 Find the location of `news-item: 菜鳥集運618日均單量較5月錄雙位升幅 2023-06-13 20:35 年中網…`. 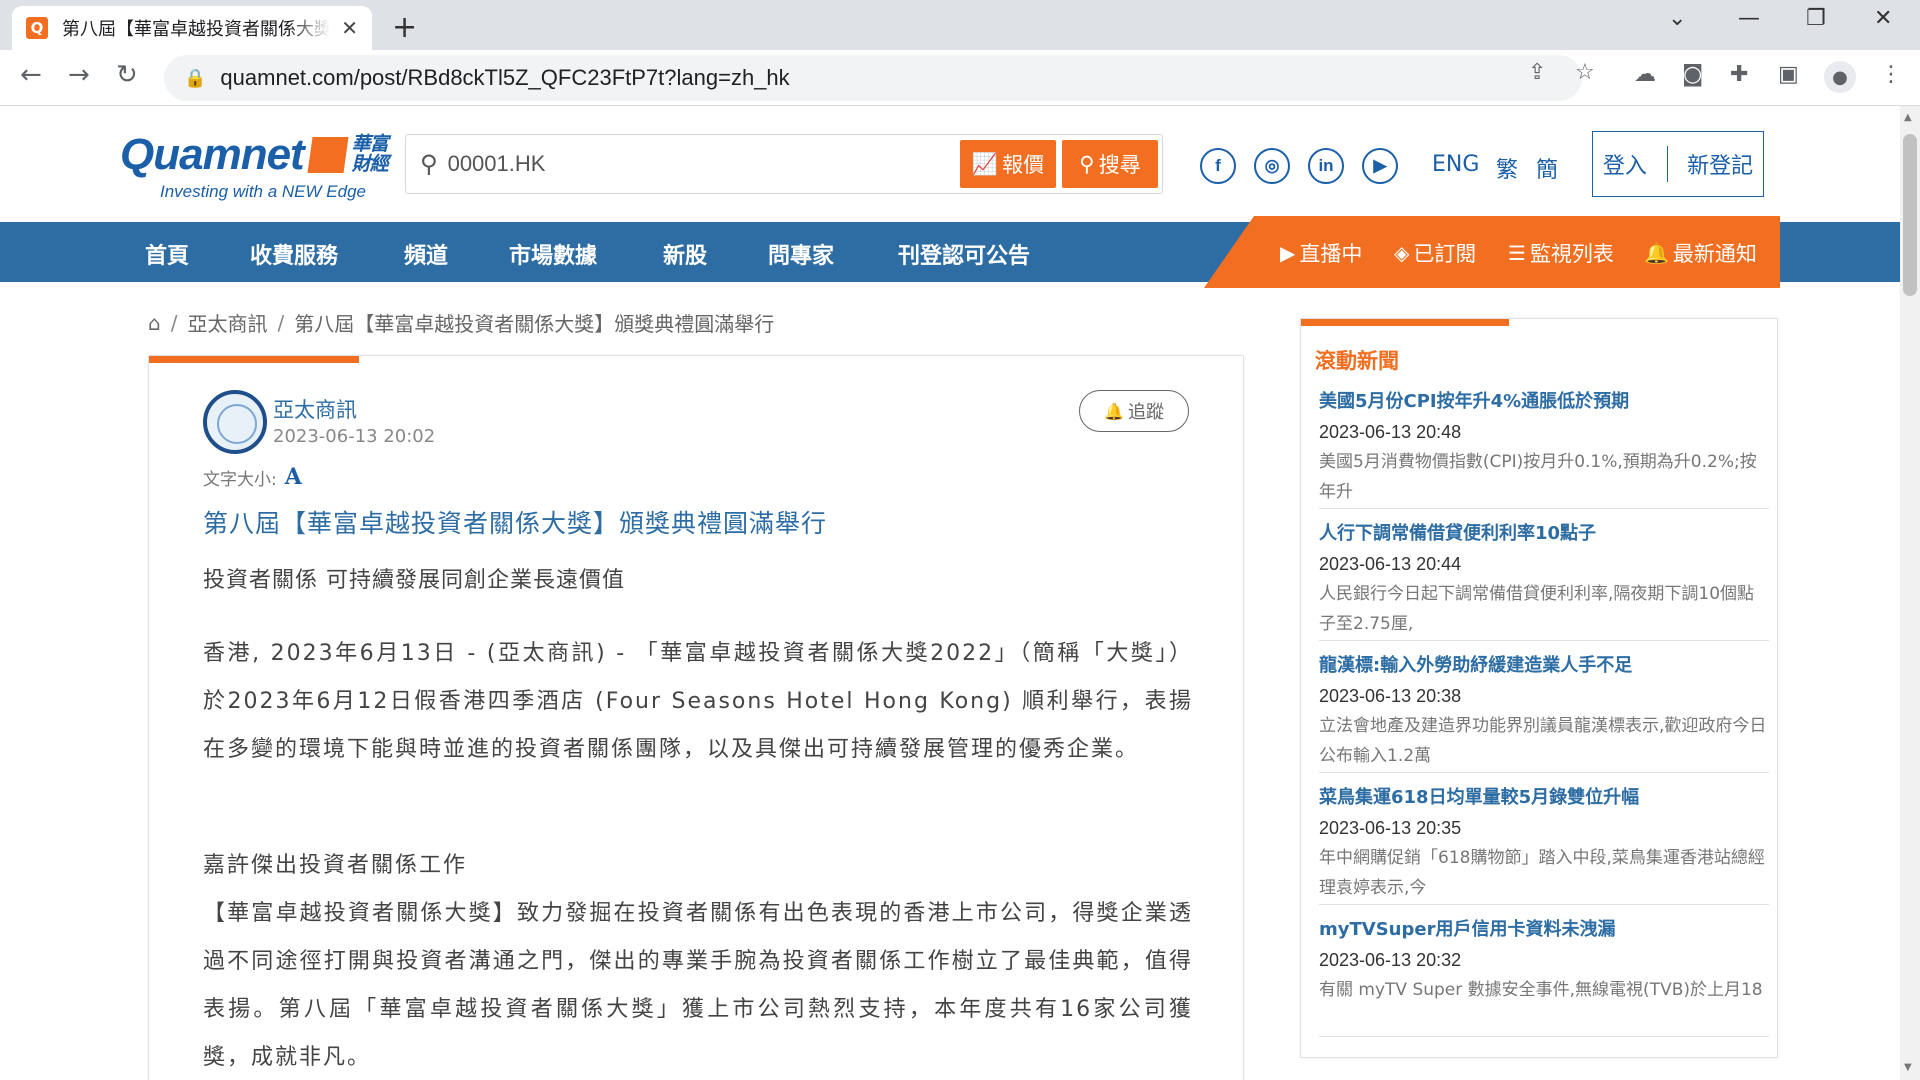

news-item: 菜鳥集運618日均單量較5月錄雙位升幅 2023-06-13 20:35 年中網… is located at coordinates (1544, 844).